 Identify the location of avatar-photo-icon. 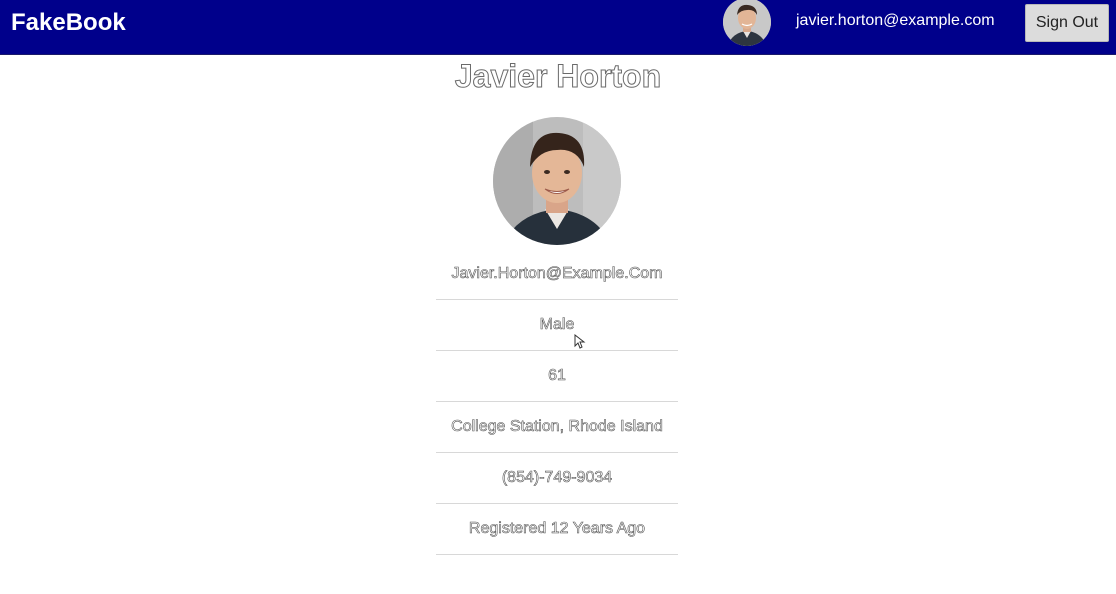
(747, 23).